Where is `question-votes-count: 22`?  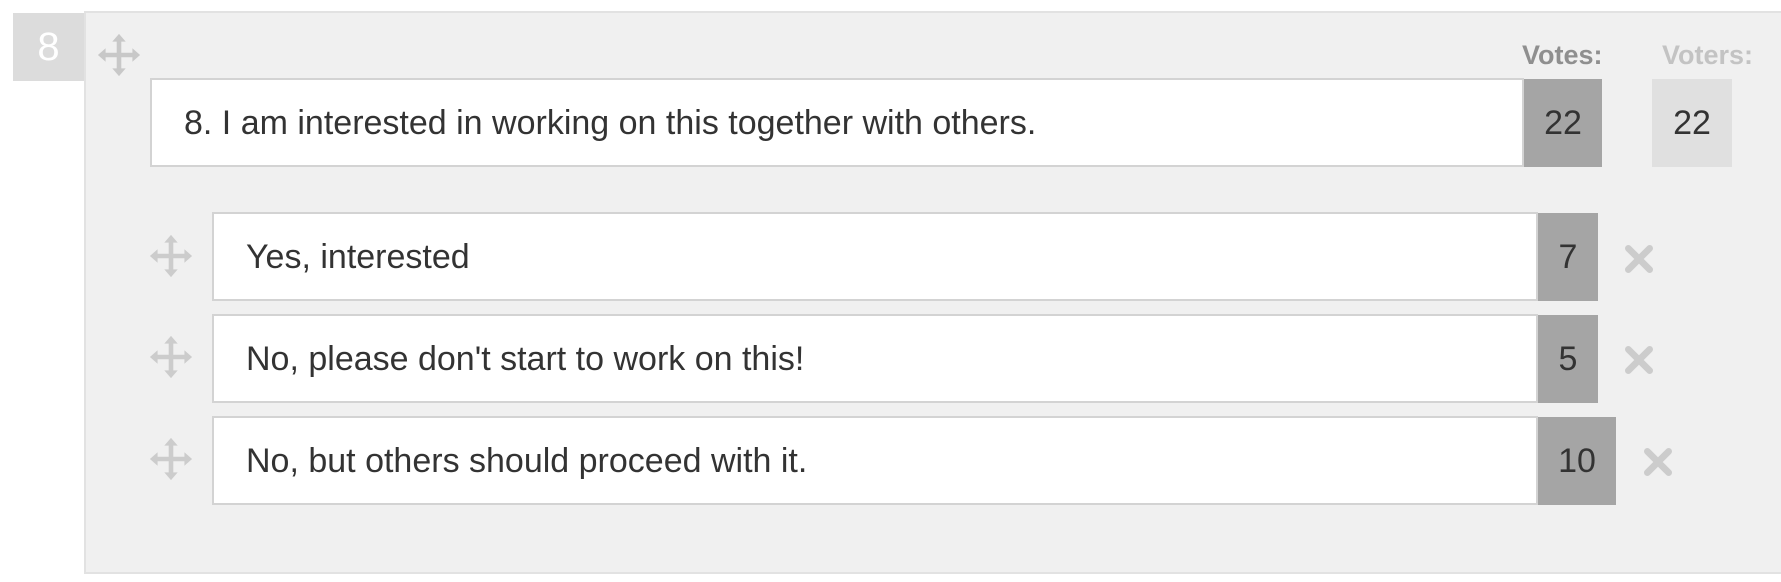
question-votes-count: 22 is located at coordinates (1563, 123).